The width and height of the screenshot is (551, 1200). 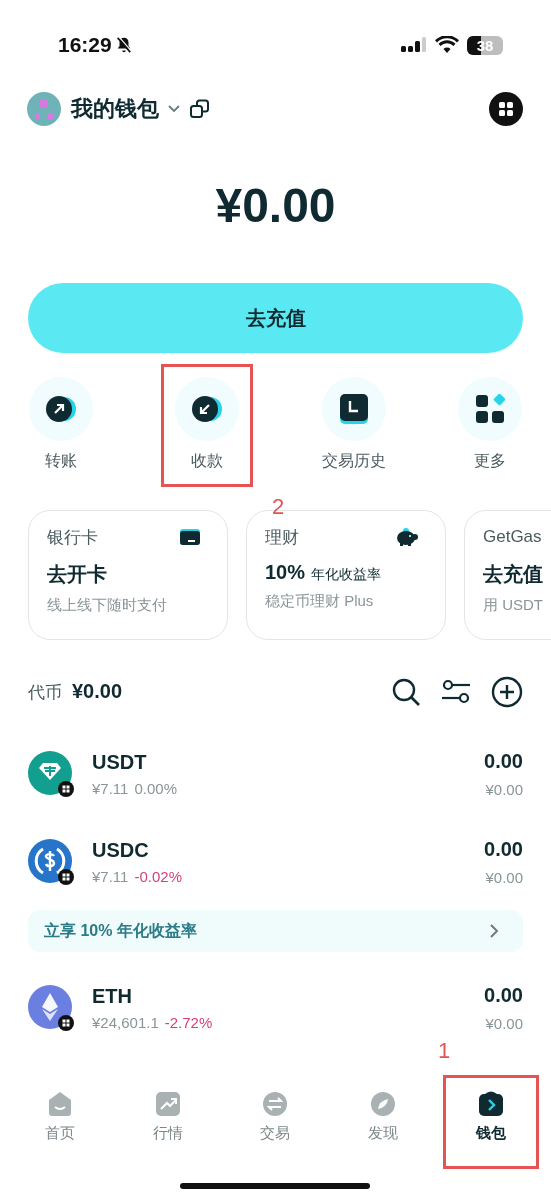 What do you see at coordinates (155, 788) in the screenshot?
I see `token-change: 0.00%` at bounding box center [155, 788].